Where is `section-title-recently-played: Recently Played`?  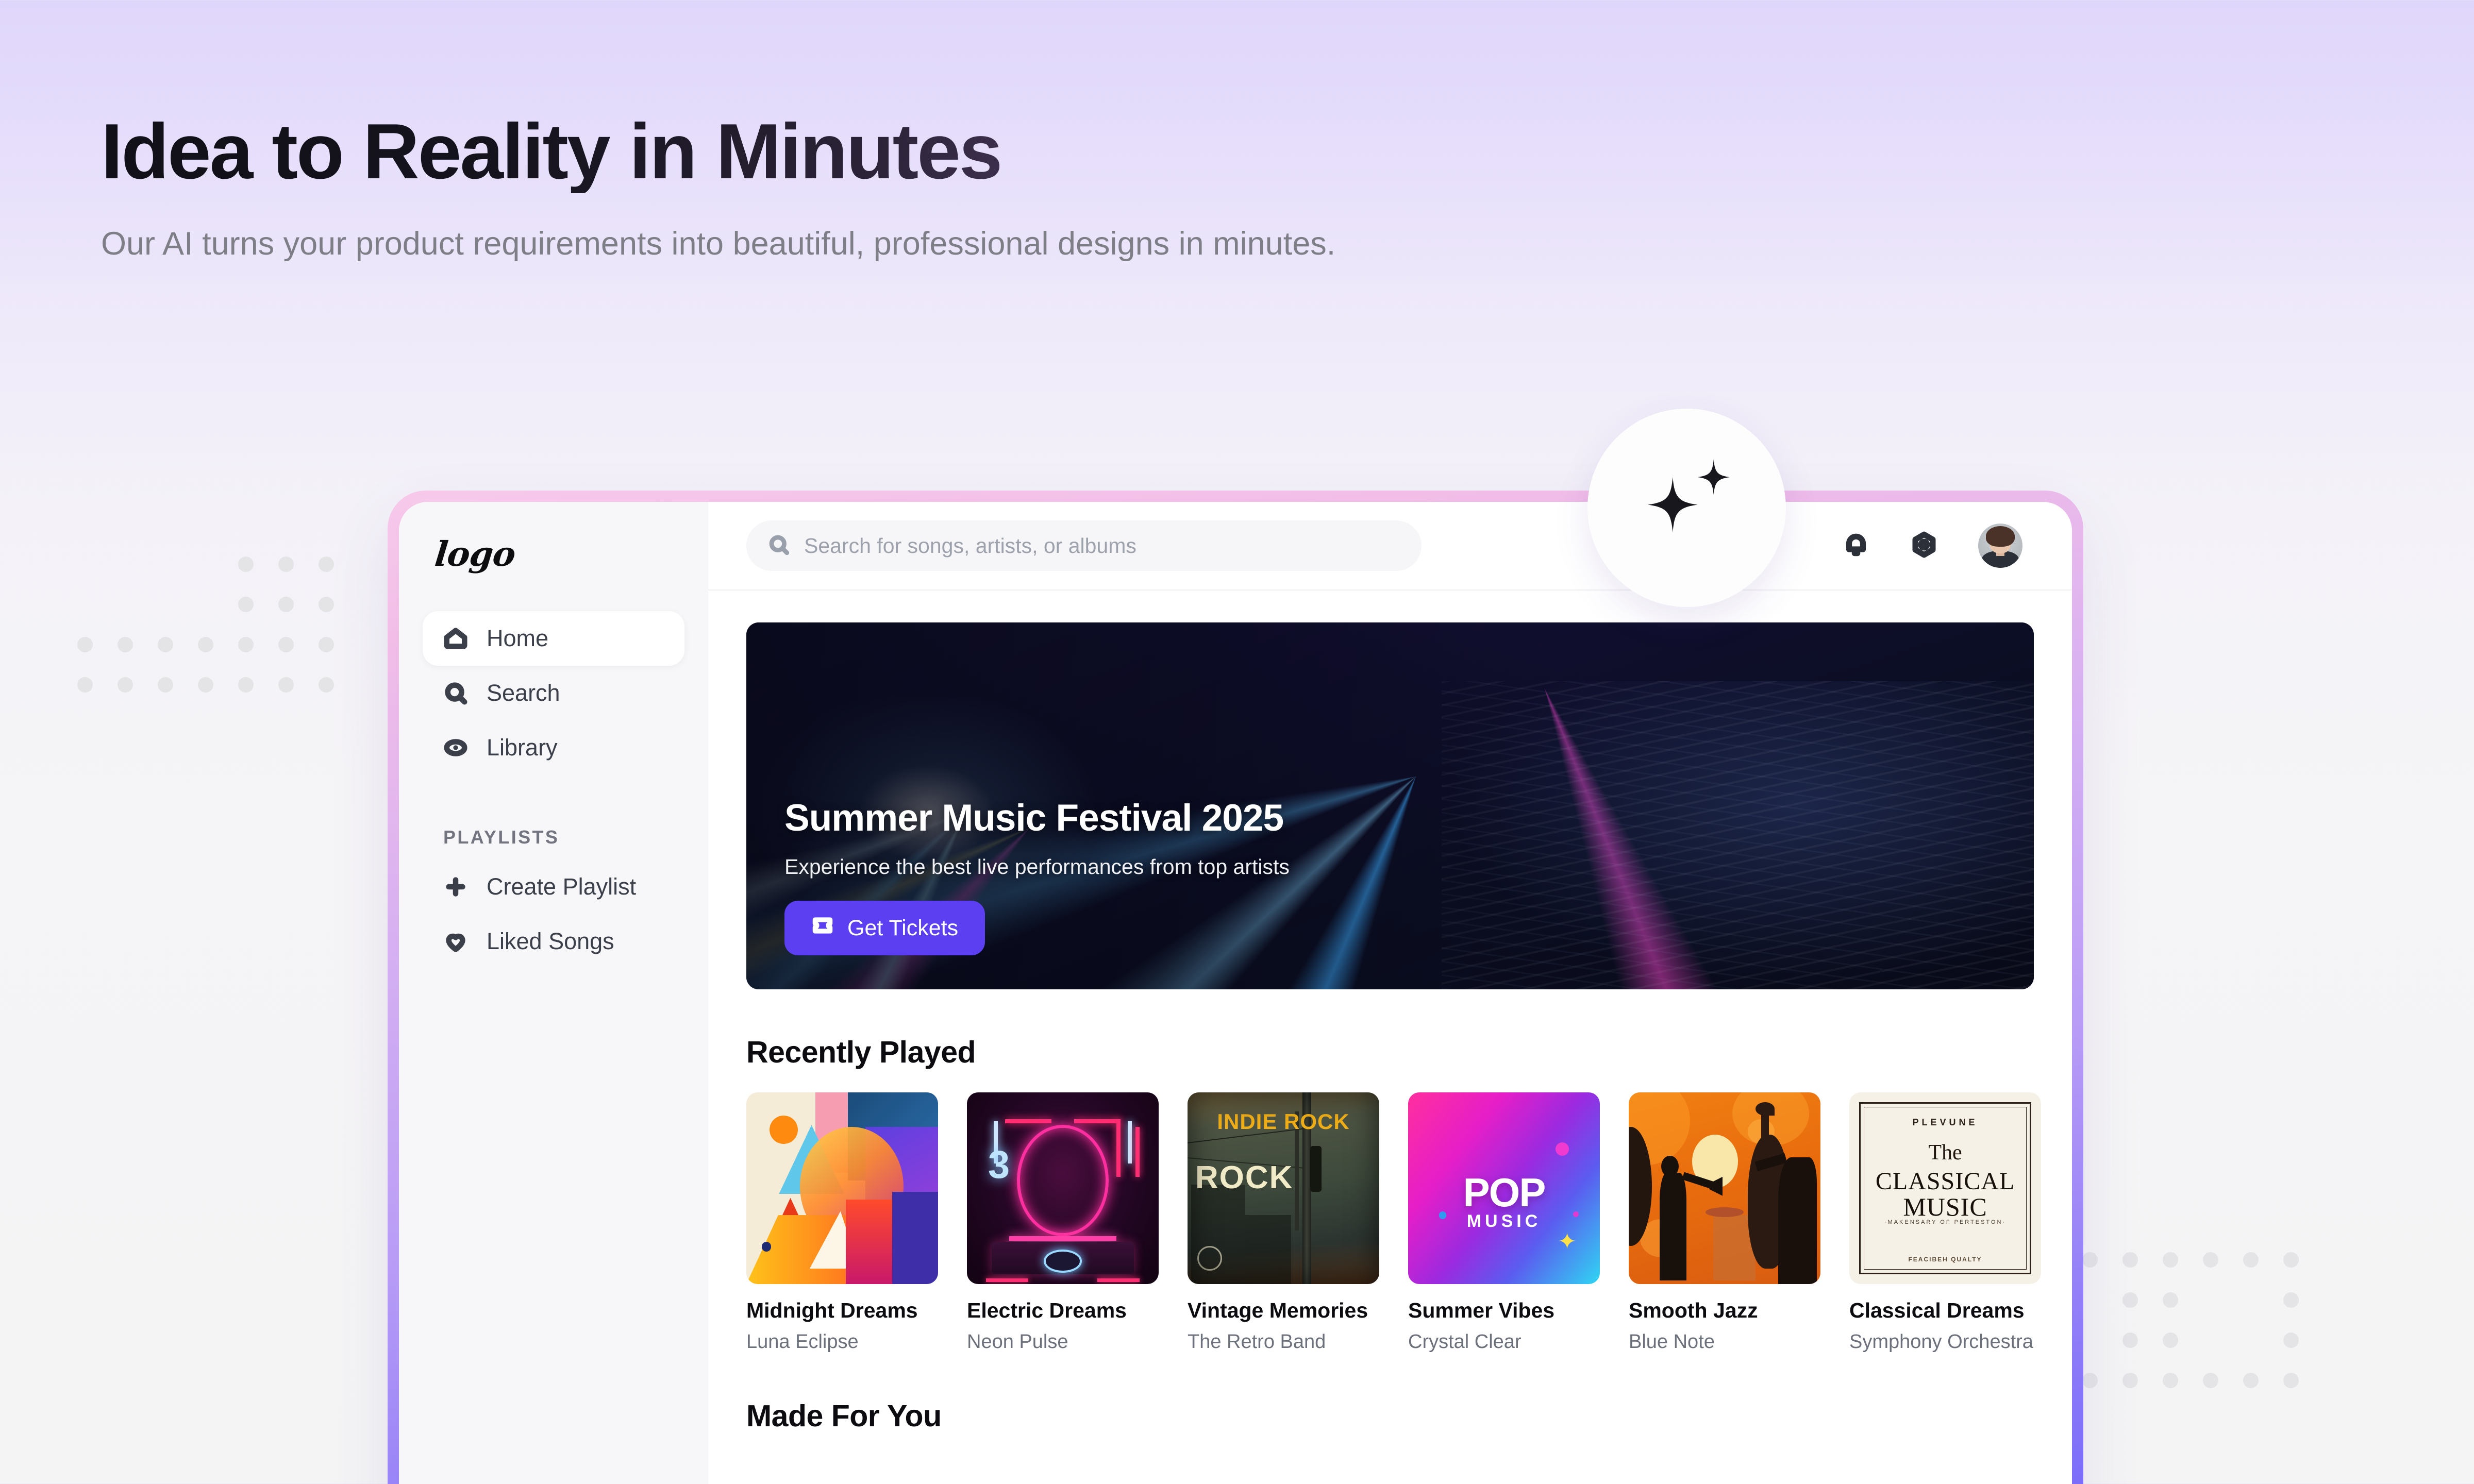
section-title-recently-played: Recently Played is located at coordinates (861, 1052).